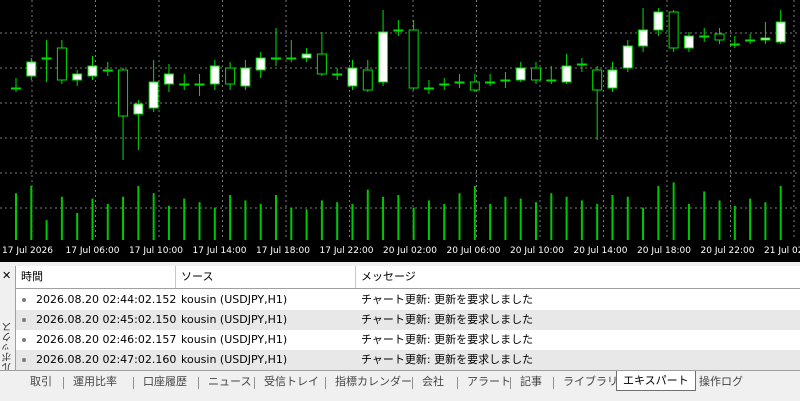 The image size is (800, 401). Describe the element at coordinates (95, 382) in the screenshot. I see `tab-exposure: 運用比率` at that location.